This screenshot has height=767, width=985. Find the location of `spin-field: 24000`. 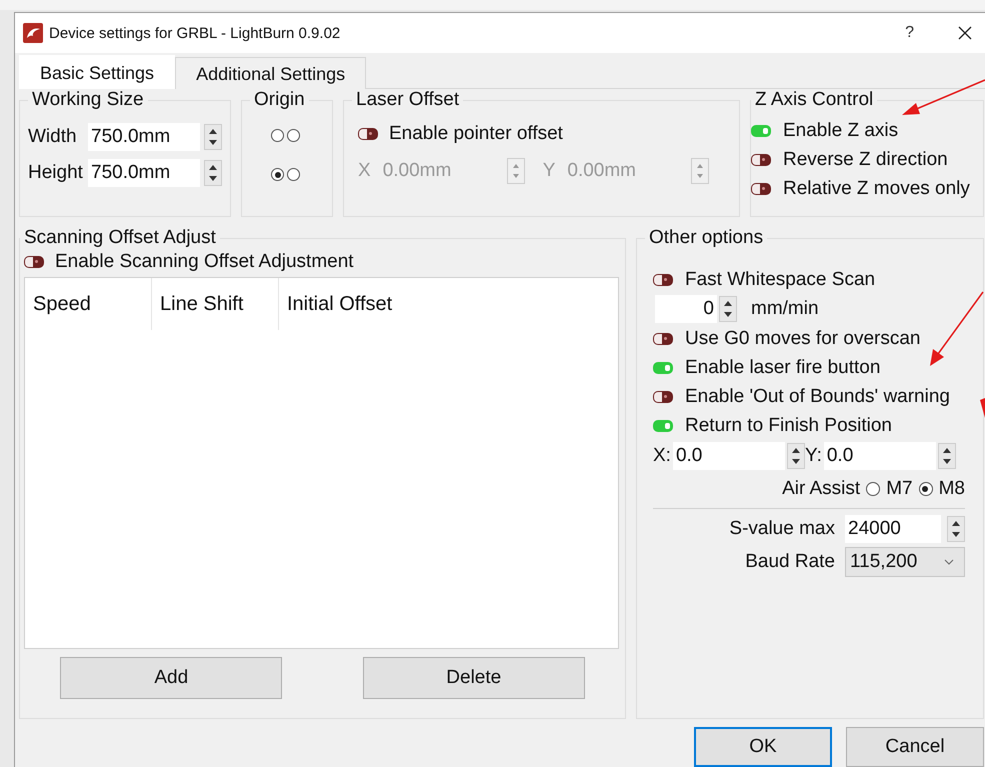

spin-field: 24000 is located at coordinates (893, 529).